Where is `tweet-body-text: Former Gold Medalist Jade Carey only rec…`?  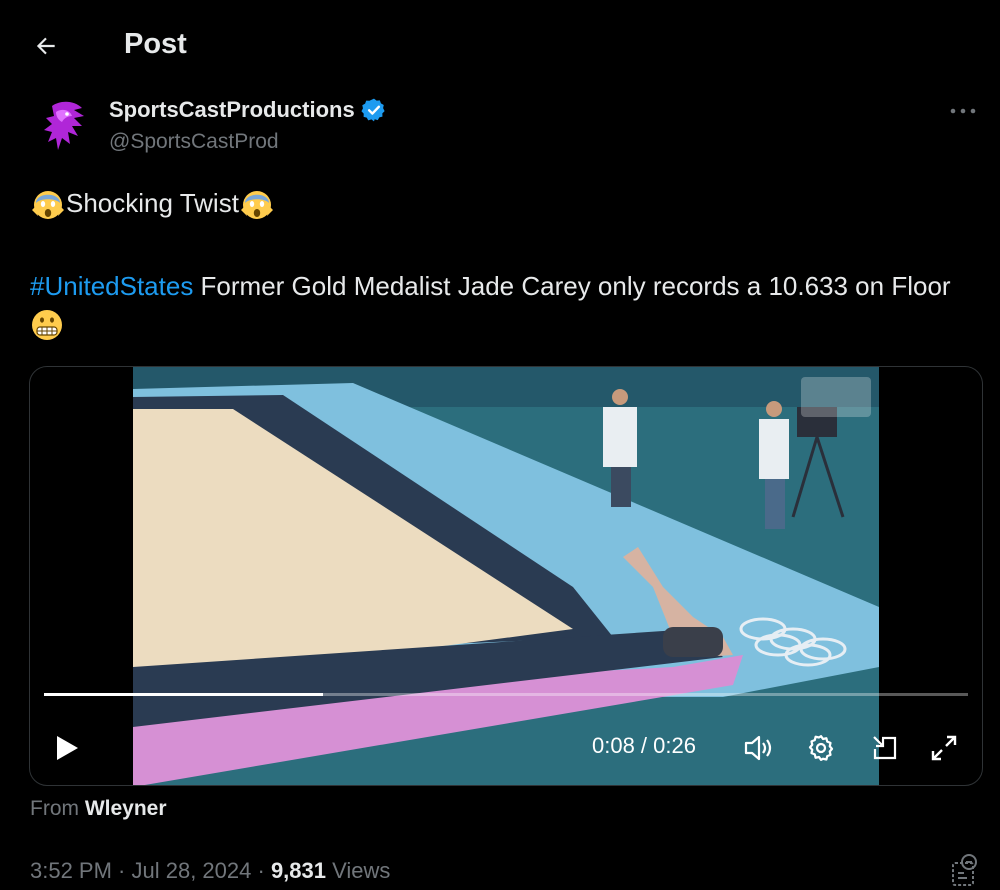
tweet-body-text: Former Gold Medalist Jade Carey only rec… is located at coordinates (572, 286).